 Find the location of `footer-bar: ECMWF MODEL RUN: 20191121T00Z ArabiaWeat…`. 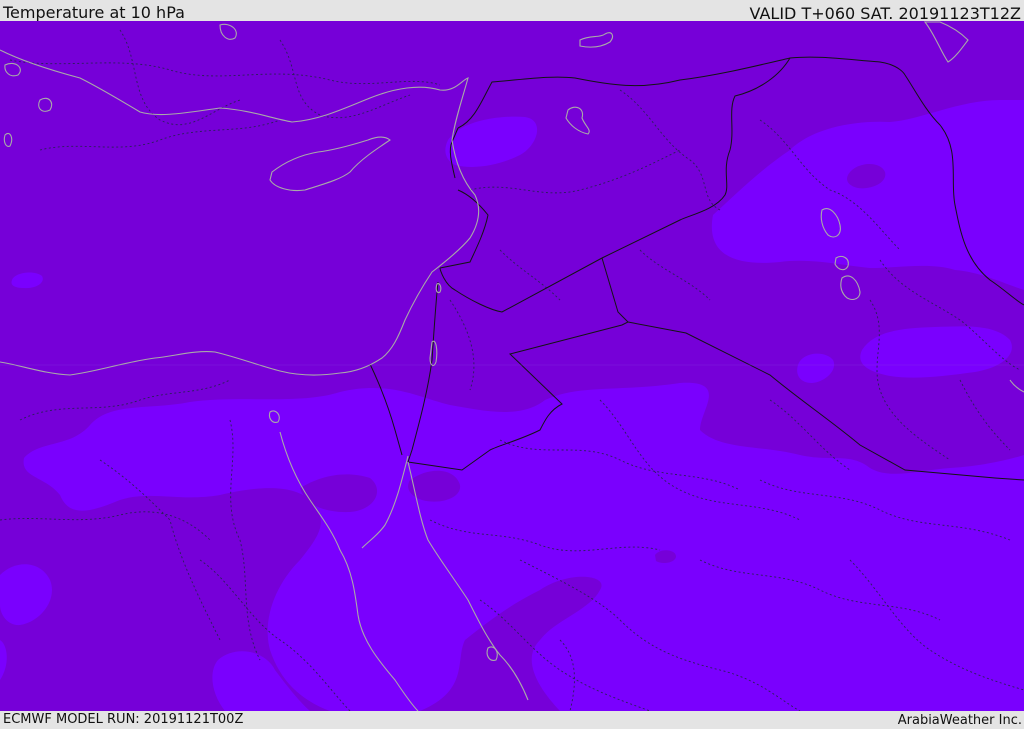

footer-bar: ECMWF MODEL RUN: 20191121T00Z ArabiaWeat… is located at coordinates (512, 720).